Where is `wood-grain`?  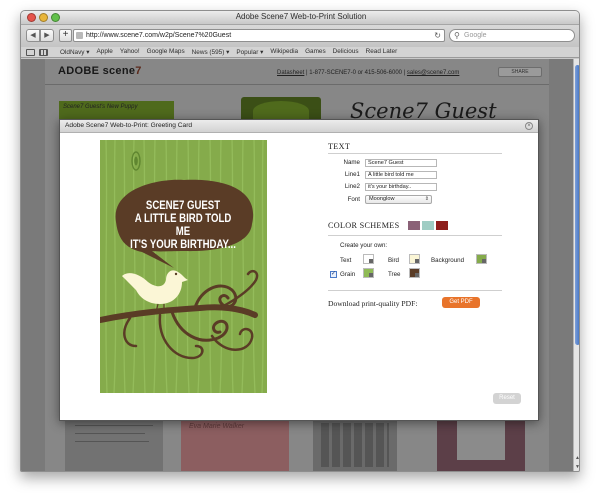 wood-grain is located at coordinates (184, 266).